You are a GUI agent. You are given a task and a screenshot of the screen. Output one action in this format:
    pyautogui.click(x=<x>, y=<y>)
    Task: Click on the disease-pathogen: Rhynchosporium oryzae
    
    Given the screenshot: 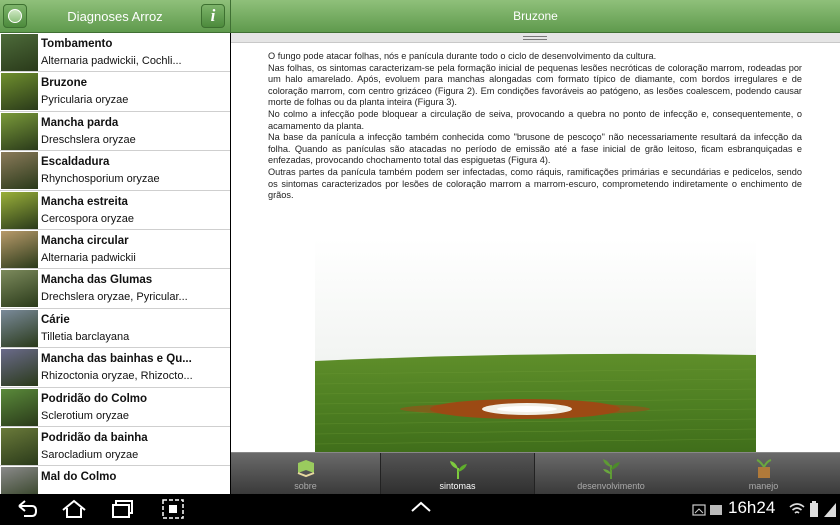 What is the action you would take?
    pyautogui.click(x=100, y=179)
    